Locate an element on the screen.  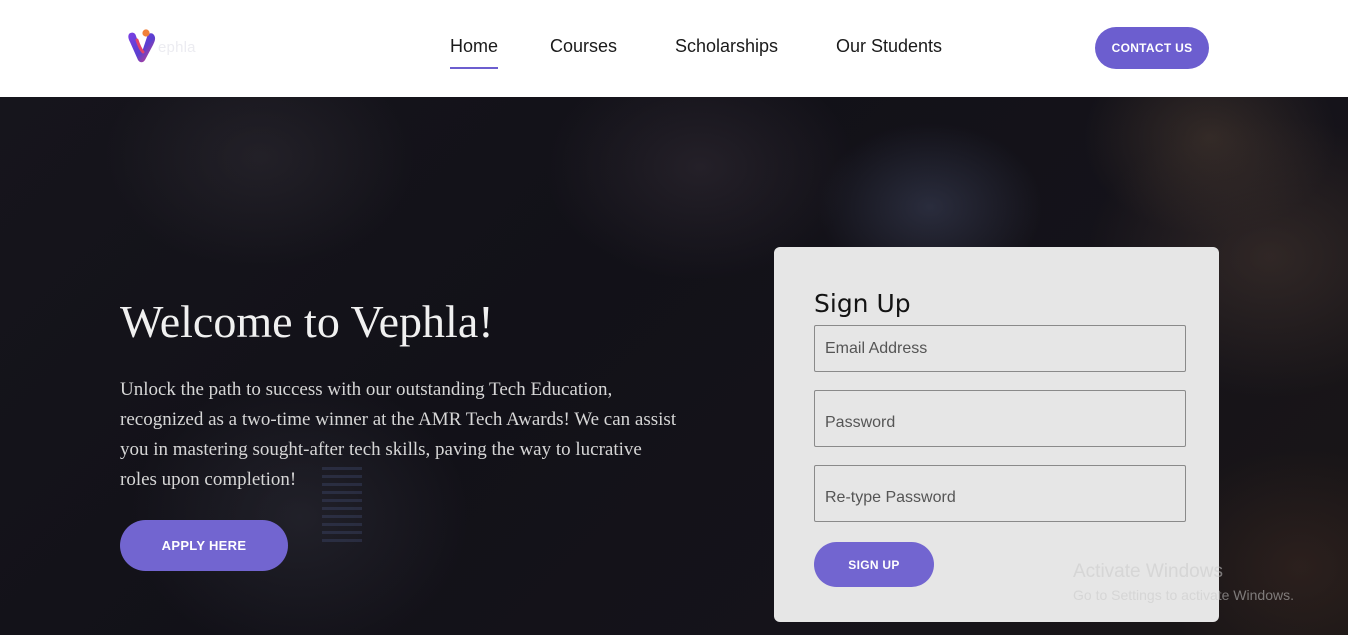
password-field is located at coordinates (1000, 418).